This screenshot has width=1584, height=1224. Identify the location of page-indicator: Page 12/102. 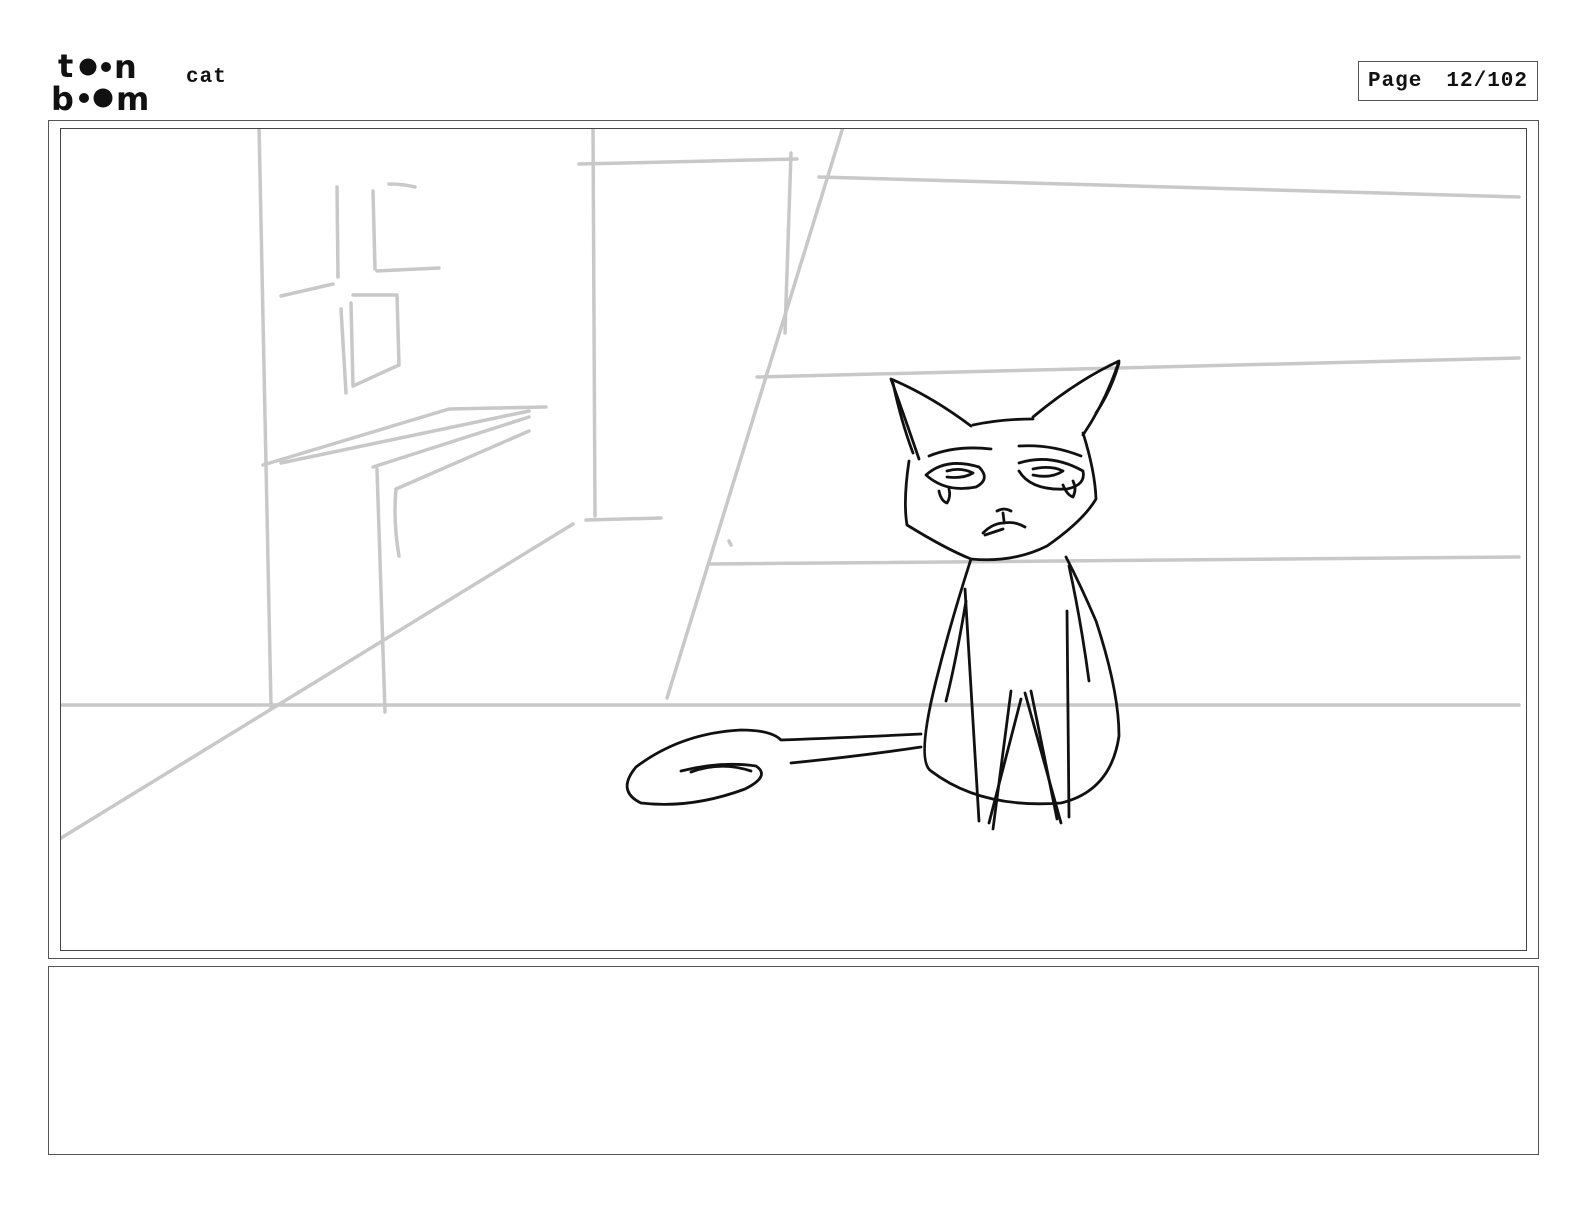
(1448, 81).